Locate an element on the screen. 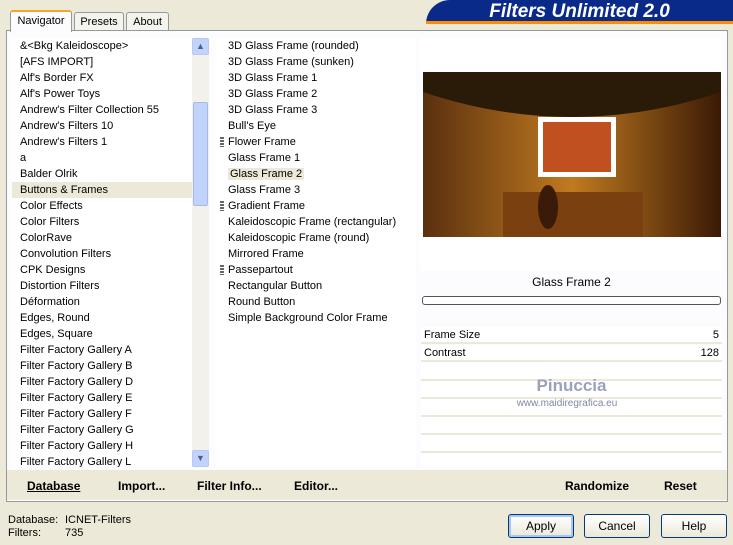 The width and height of the screenshot is (733, 545). filter-item: 3D Glass Frame 3 is located at coordinates (316, 110).